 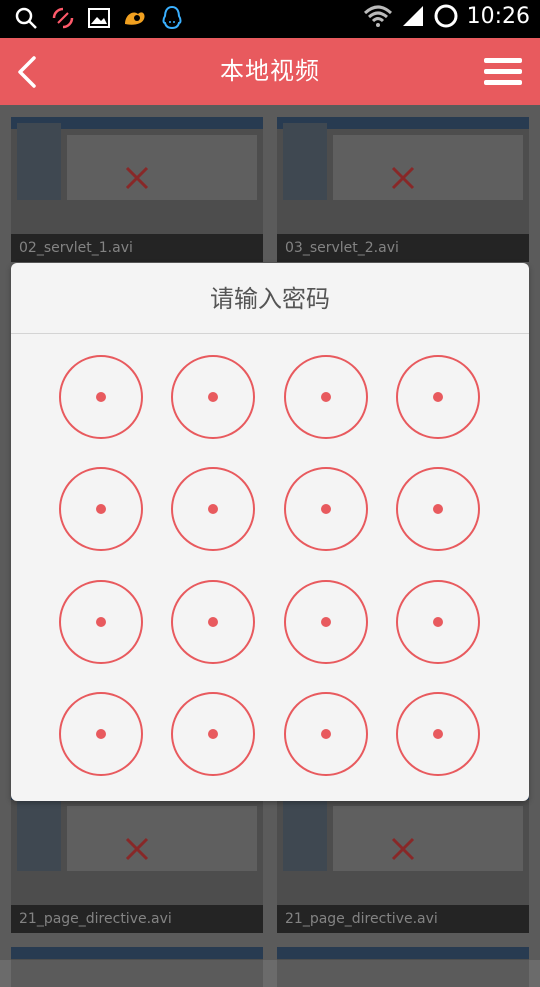 I want to click on battery-ring-icon, so click(x=446, y=16).